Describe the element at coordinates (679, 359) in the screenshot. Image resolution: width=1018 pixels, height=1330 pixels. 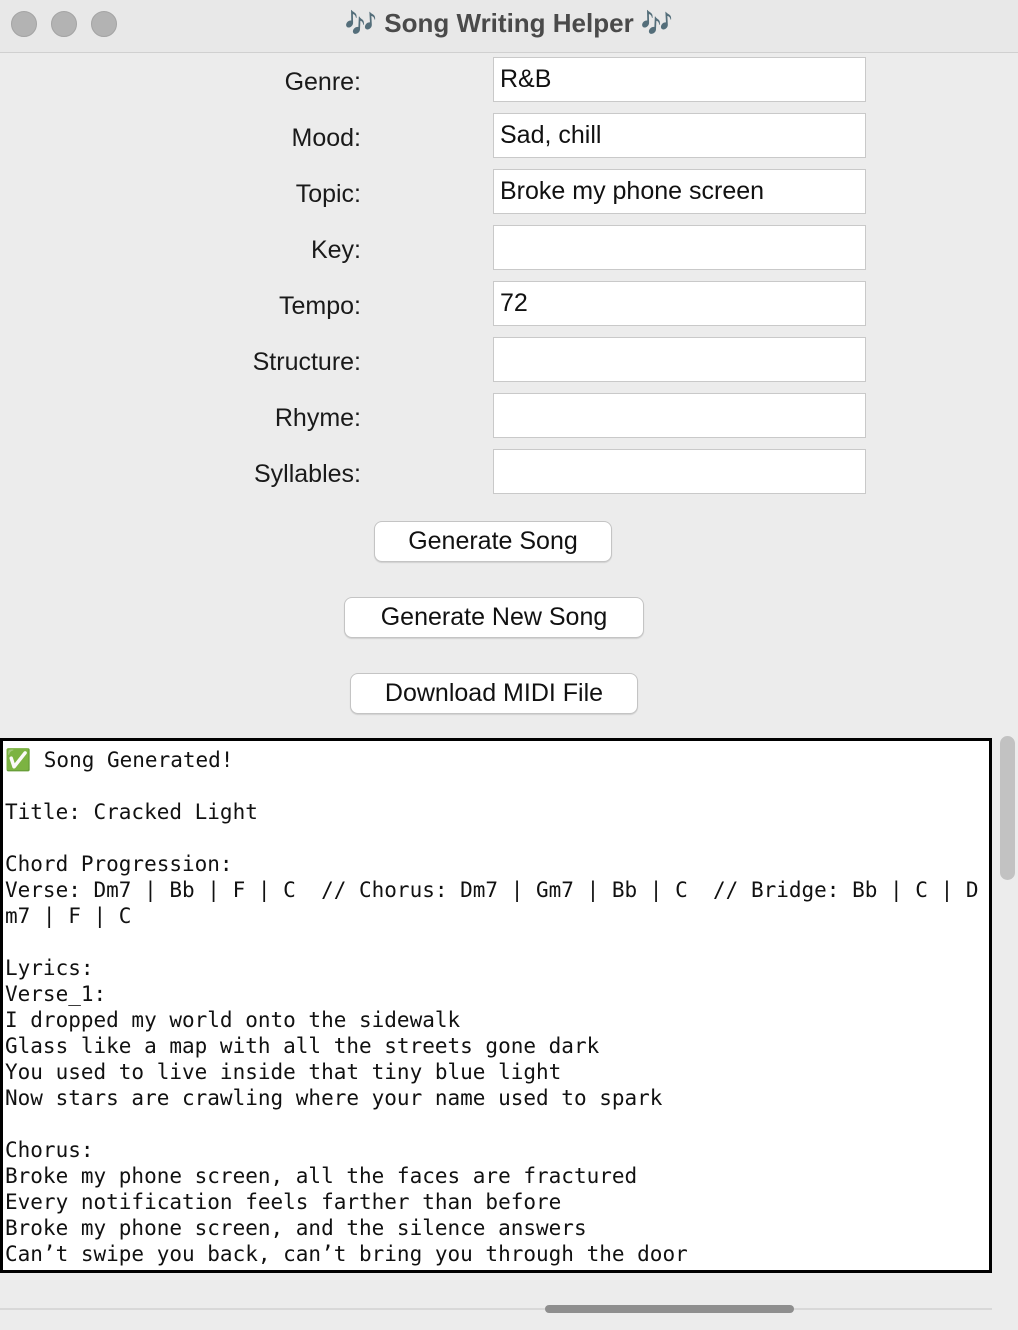
I see `structure-input` at that location.